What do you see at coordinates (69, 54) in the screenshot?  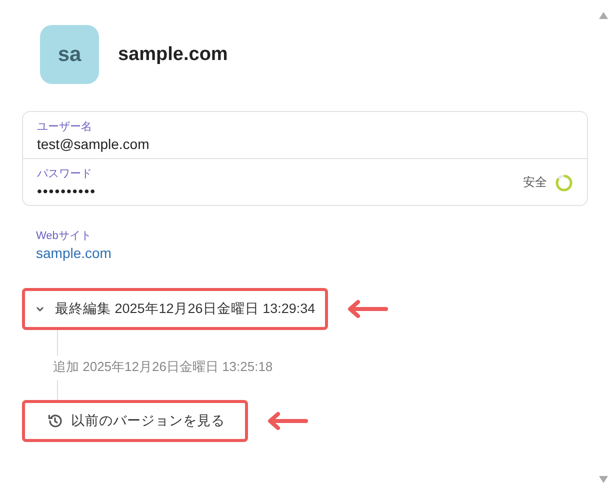 I see `avatar: sa` at bounding box center [69, 54].